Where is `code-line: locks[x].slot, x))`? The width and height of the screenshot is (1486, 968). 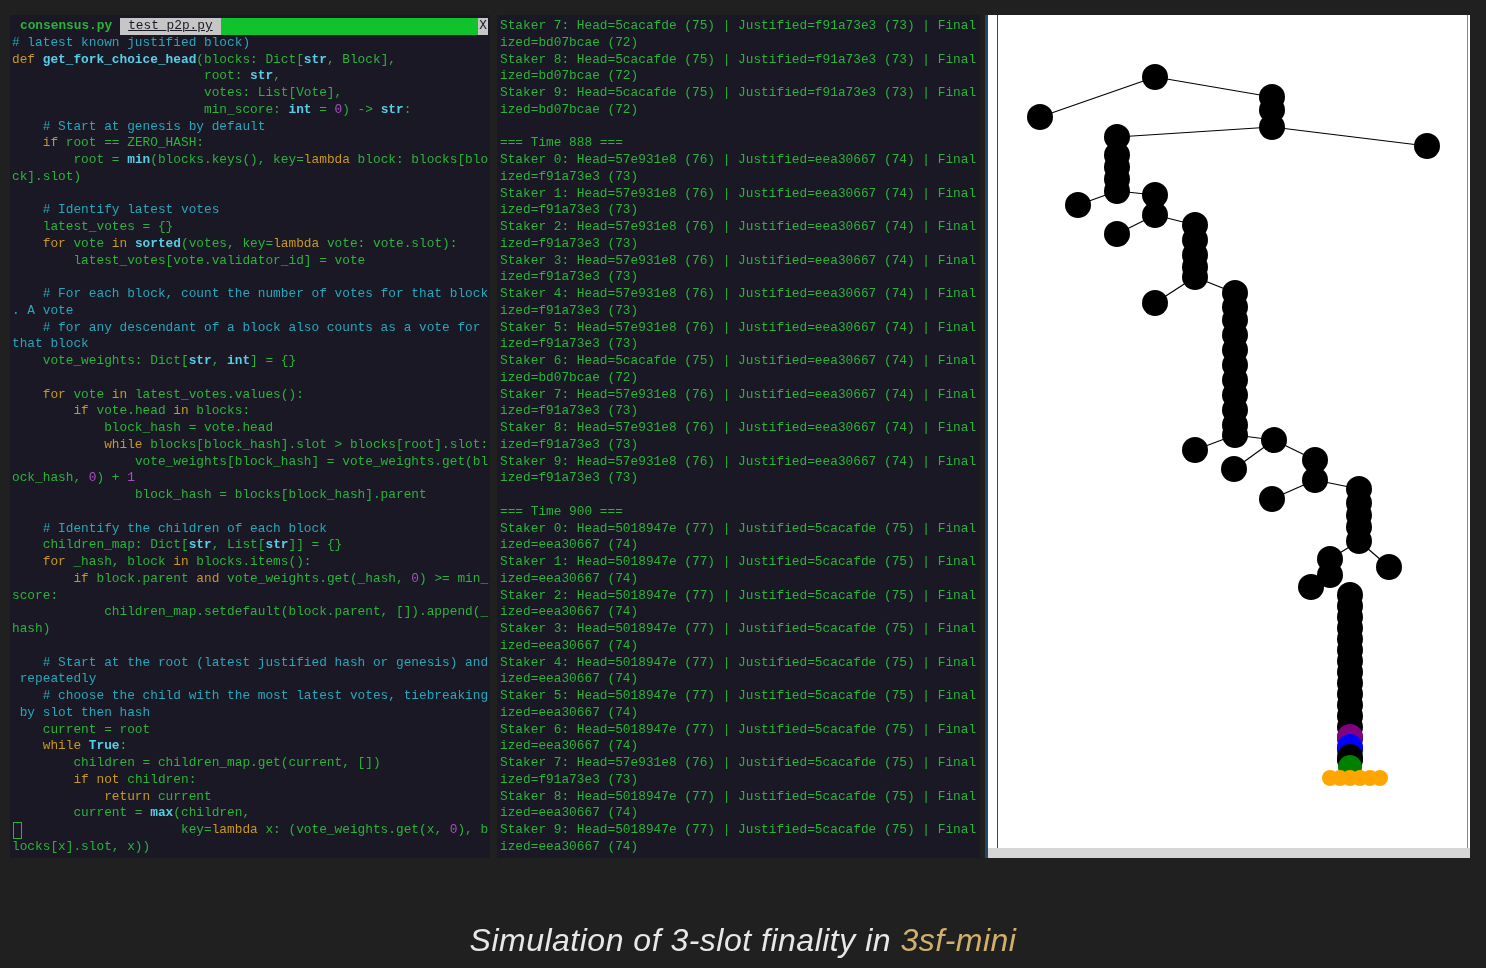
code-line: locks[x].slot, x)) is located at coordinates (81, 847).